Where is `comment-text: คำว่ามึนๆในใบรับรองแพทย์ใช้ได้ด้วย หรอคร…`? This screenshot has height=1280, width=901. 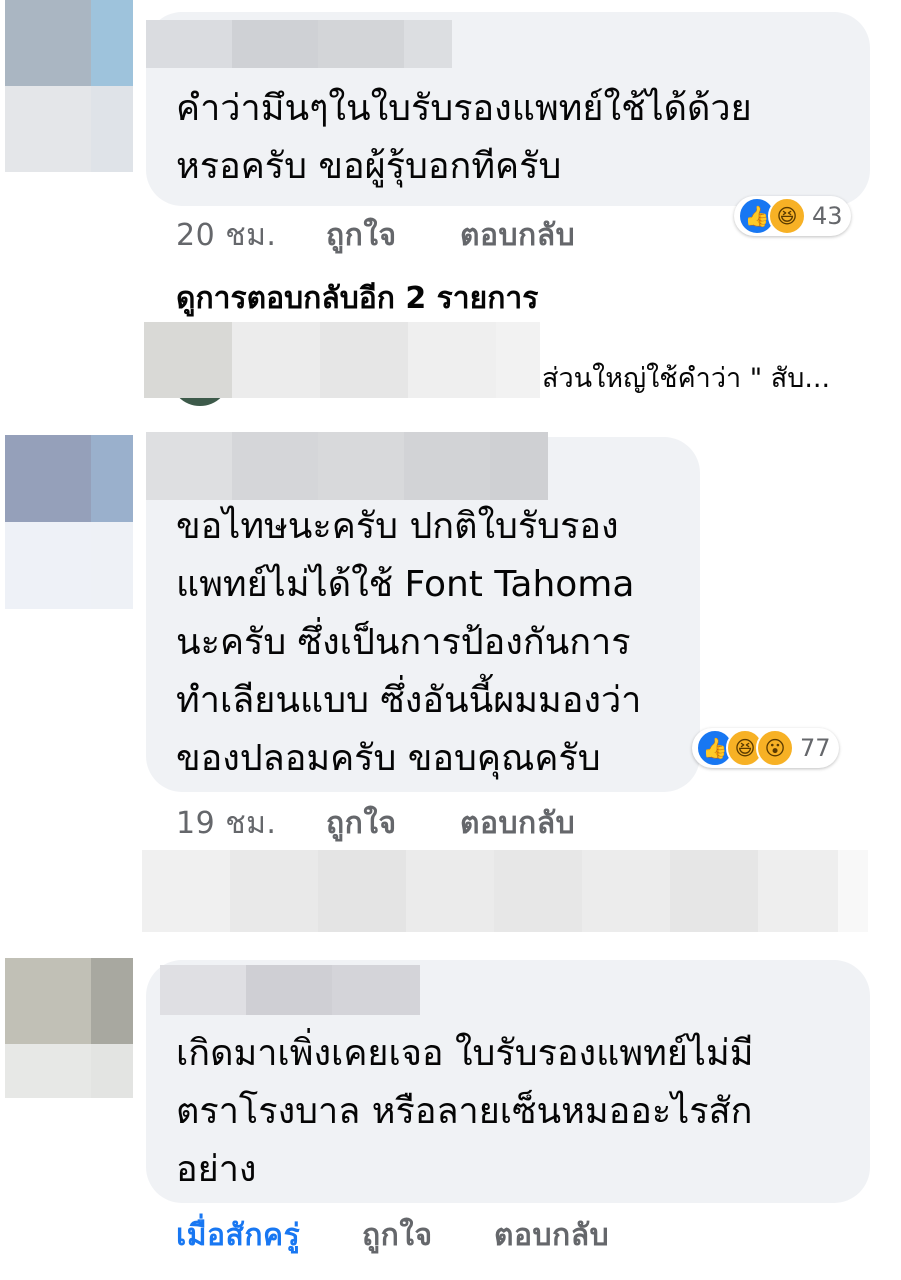
comment-text: คำว่ามึนๆในใบรับรองแพทย์ใช้ได้ด้วย หรอคร… is located at coordinates (464, 137).